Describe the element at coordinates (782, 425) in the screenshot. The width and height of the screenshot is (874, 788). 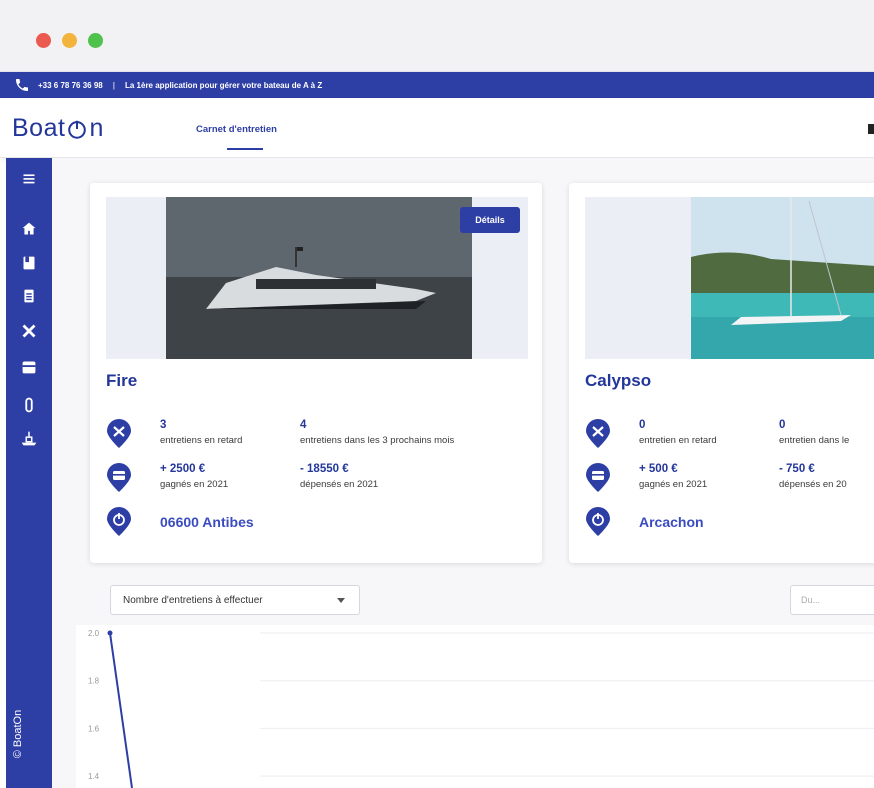
I see `upcoming-count: 0` at that location.